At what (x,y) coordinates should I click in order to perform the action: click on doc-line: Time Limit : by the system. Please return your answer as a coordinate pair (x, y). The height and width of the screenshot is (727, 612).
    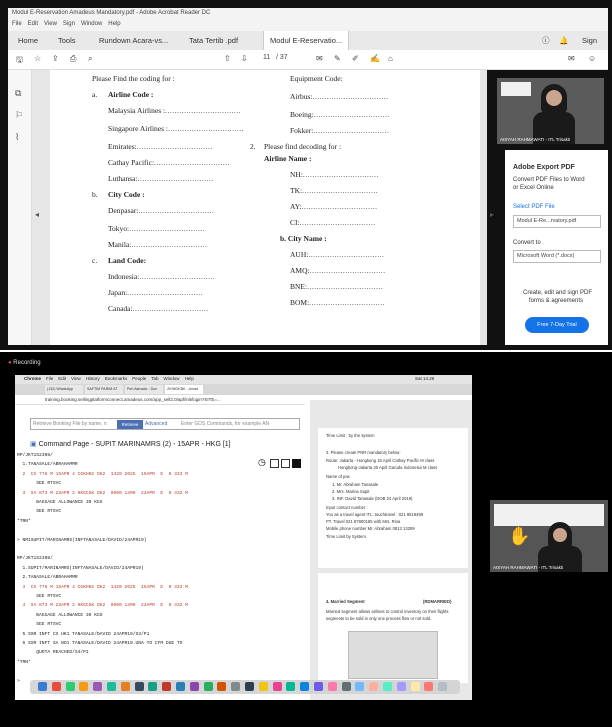
    Looking at the image, I should click on (350, 435).